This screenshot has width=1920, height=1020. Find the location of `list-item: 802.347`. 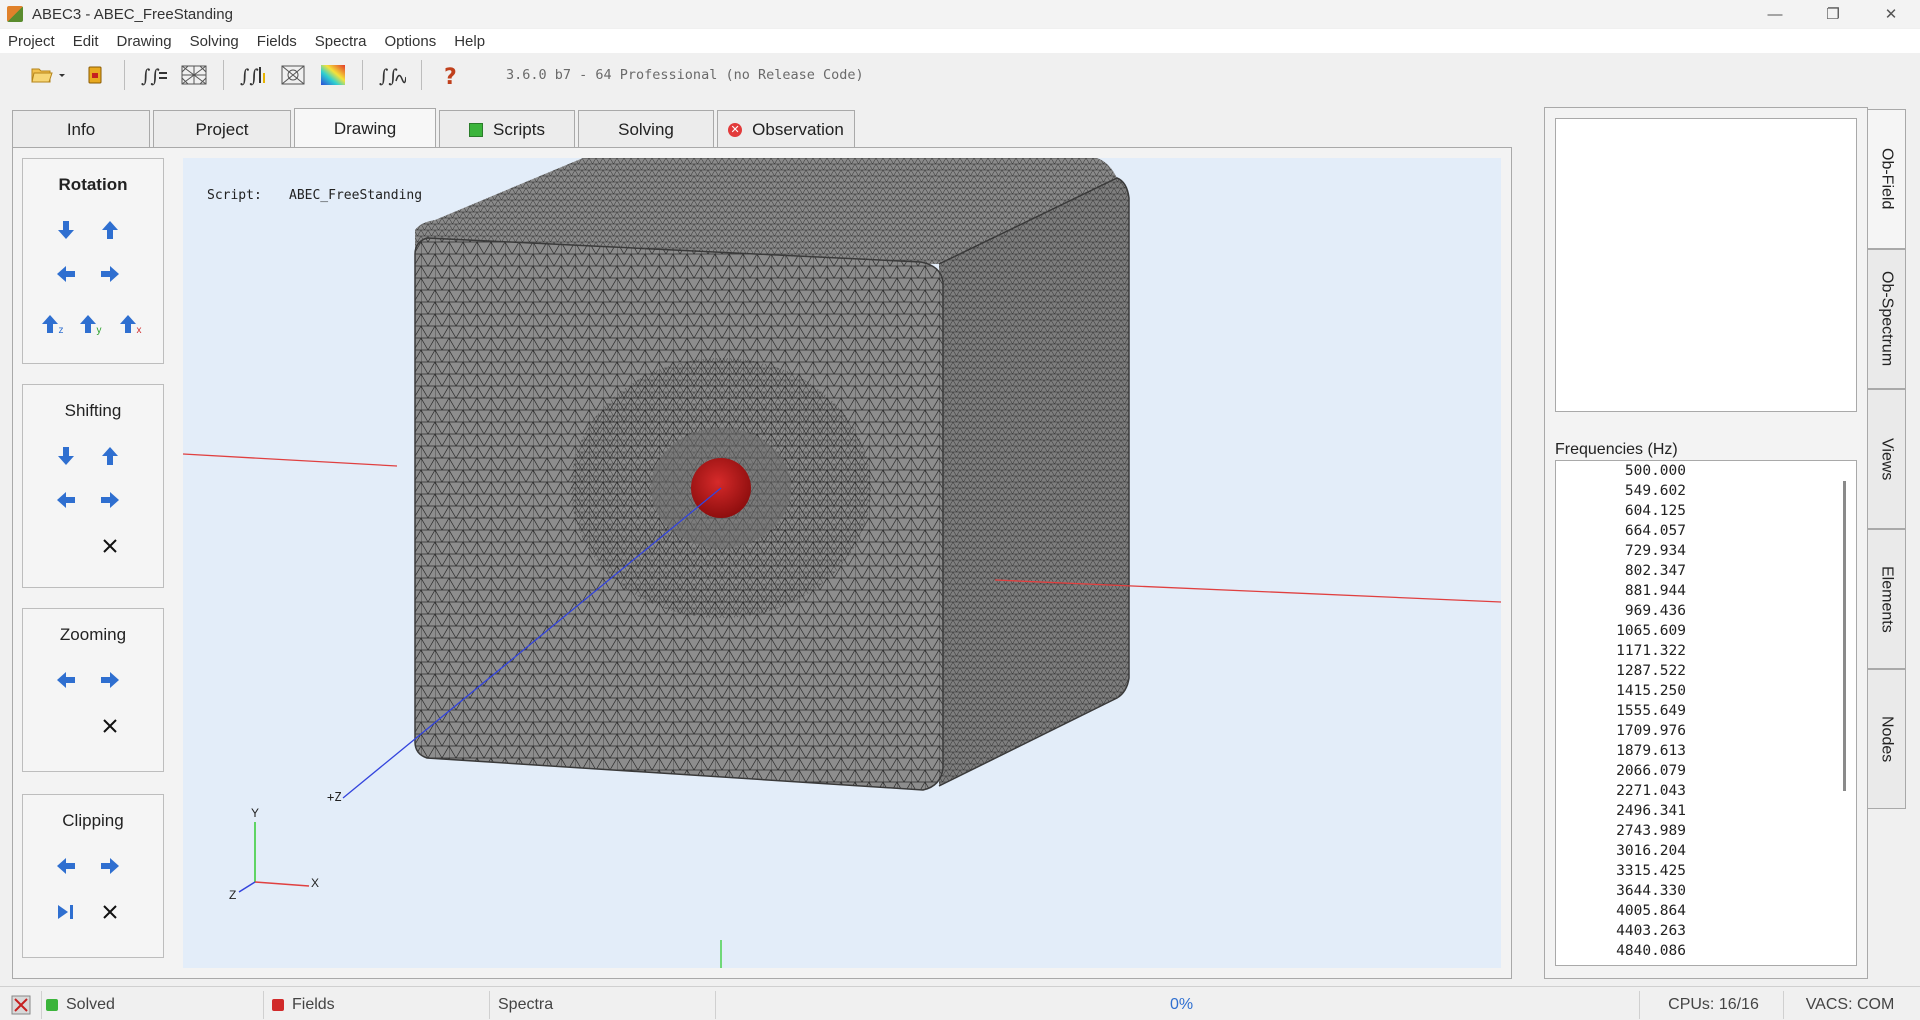

list-item: 802.347 is located at coordinates (1621, 571).